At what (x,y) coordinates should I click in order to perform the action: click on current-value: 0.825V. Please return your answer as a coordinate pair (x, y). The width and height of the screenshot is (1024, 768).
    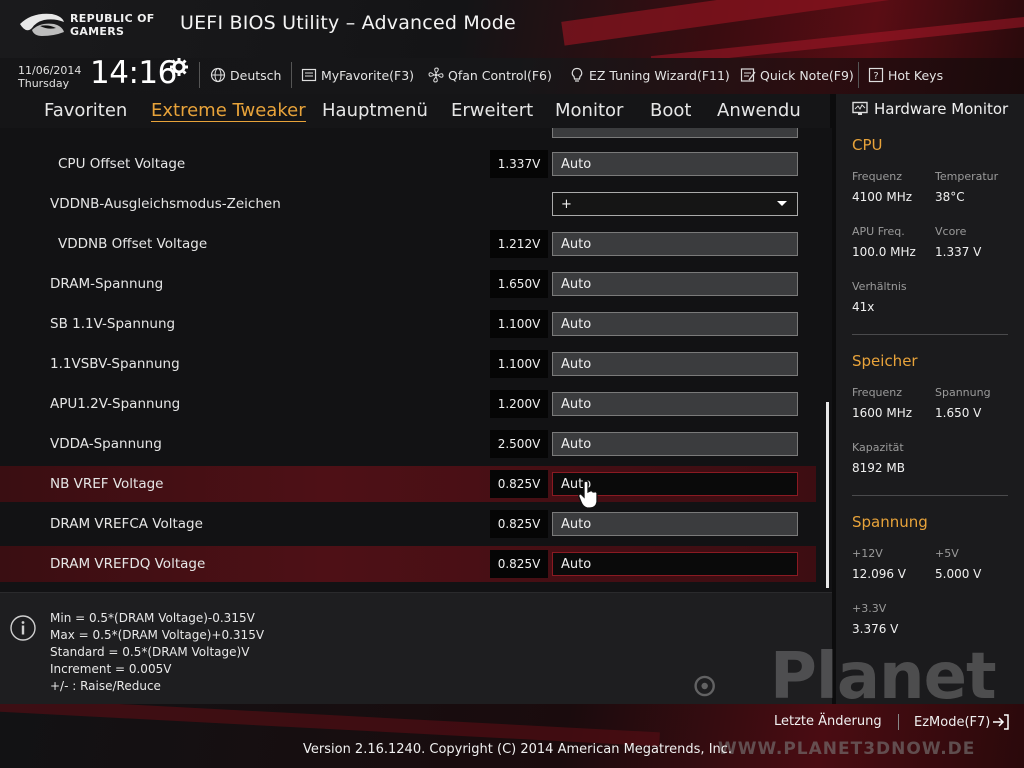
    Looking at the image, I should click on (519, 564).